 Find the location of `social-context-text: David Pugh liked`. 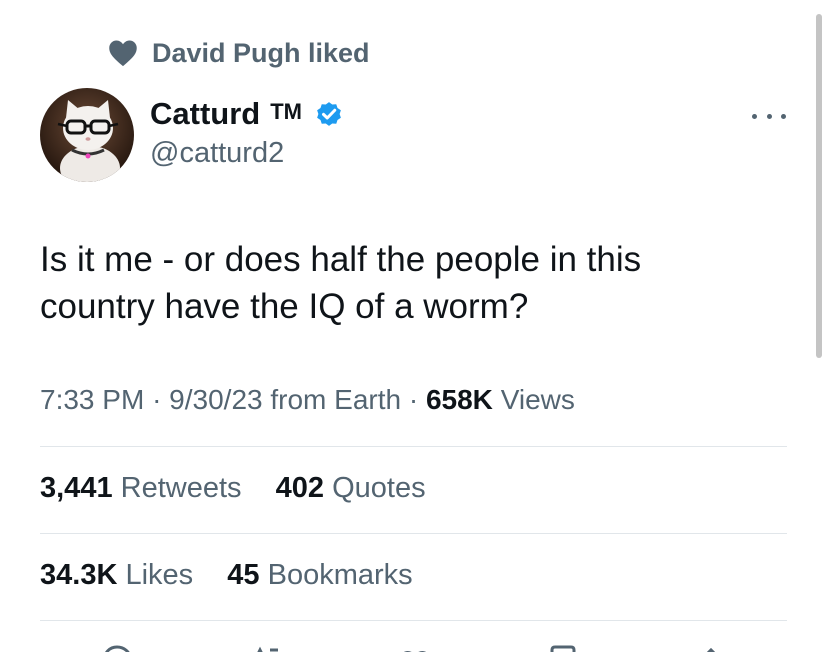

social-context-text: David Pugh liked is located at coordinates (261, 52).